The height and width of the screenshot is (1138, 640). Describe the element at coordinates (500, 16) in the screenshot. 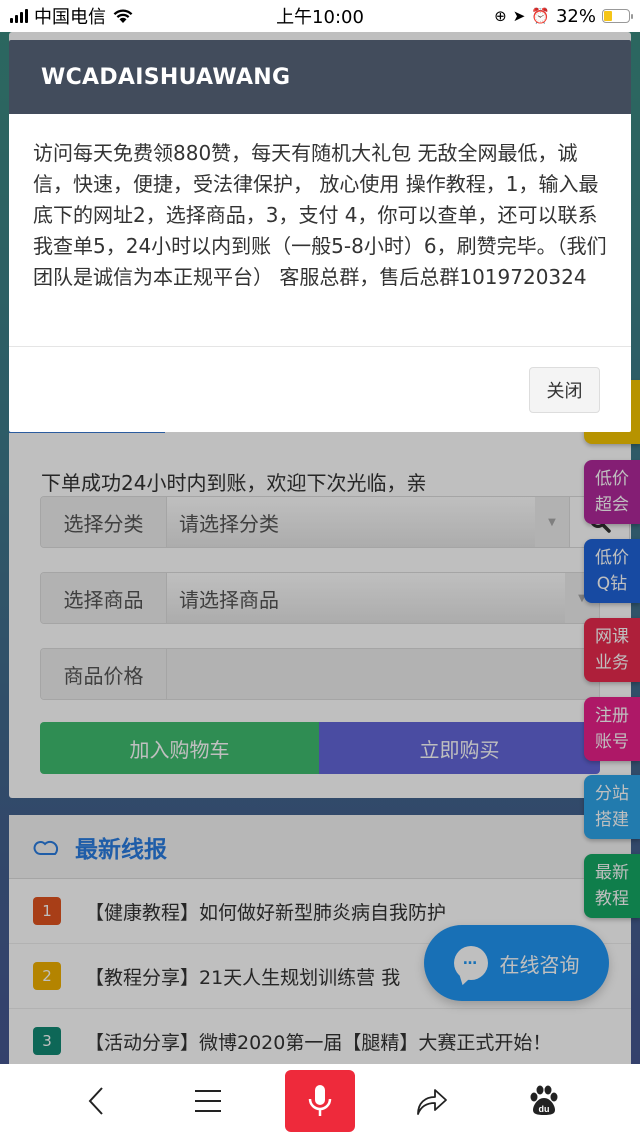

I see `rotation-lock-icon: ⊕` at that location.